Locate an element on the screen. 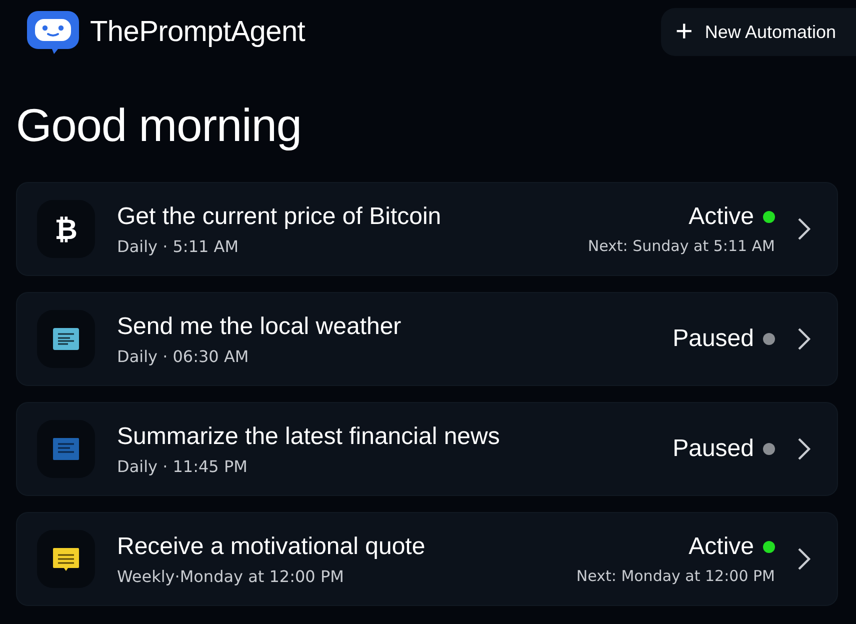 This screenshot has height=624, width=856. automation-title: Send me the local weather is located at coordinates (259, 326).